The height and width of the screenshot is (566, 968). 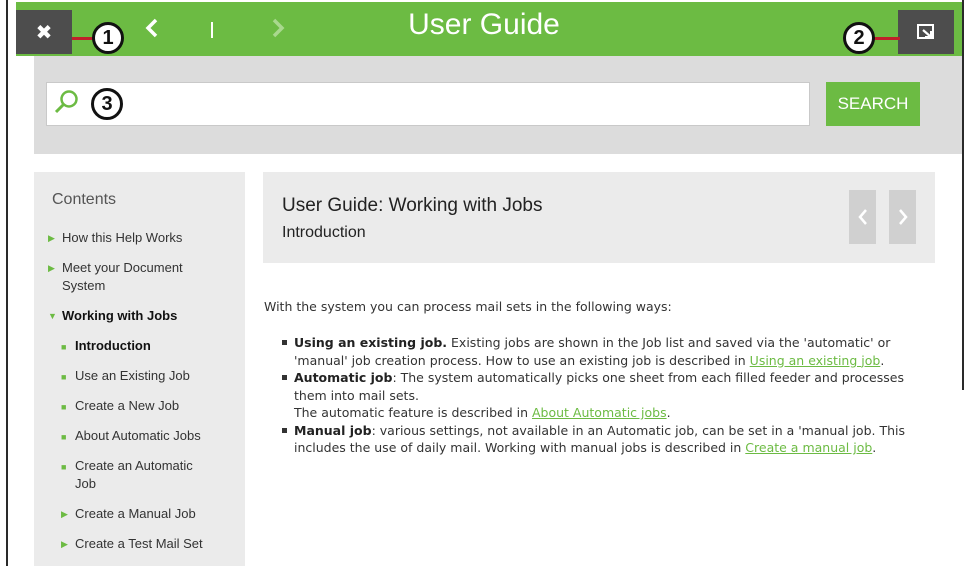 I want to click on contents-heading: Contents, so click(x=84, y=199).